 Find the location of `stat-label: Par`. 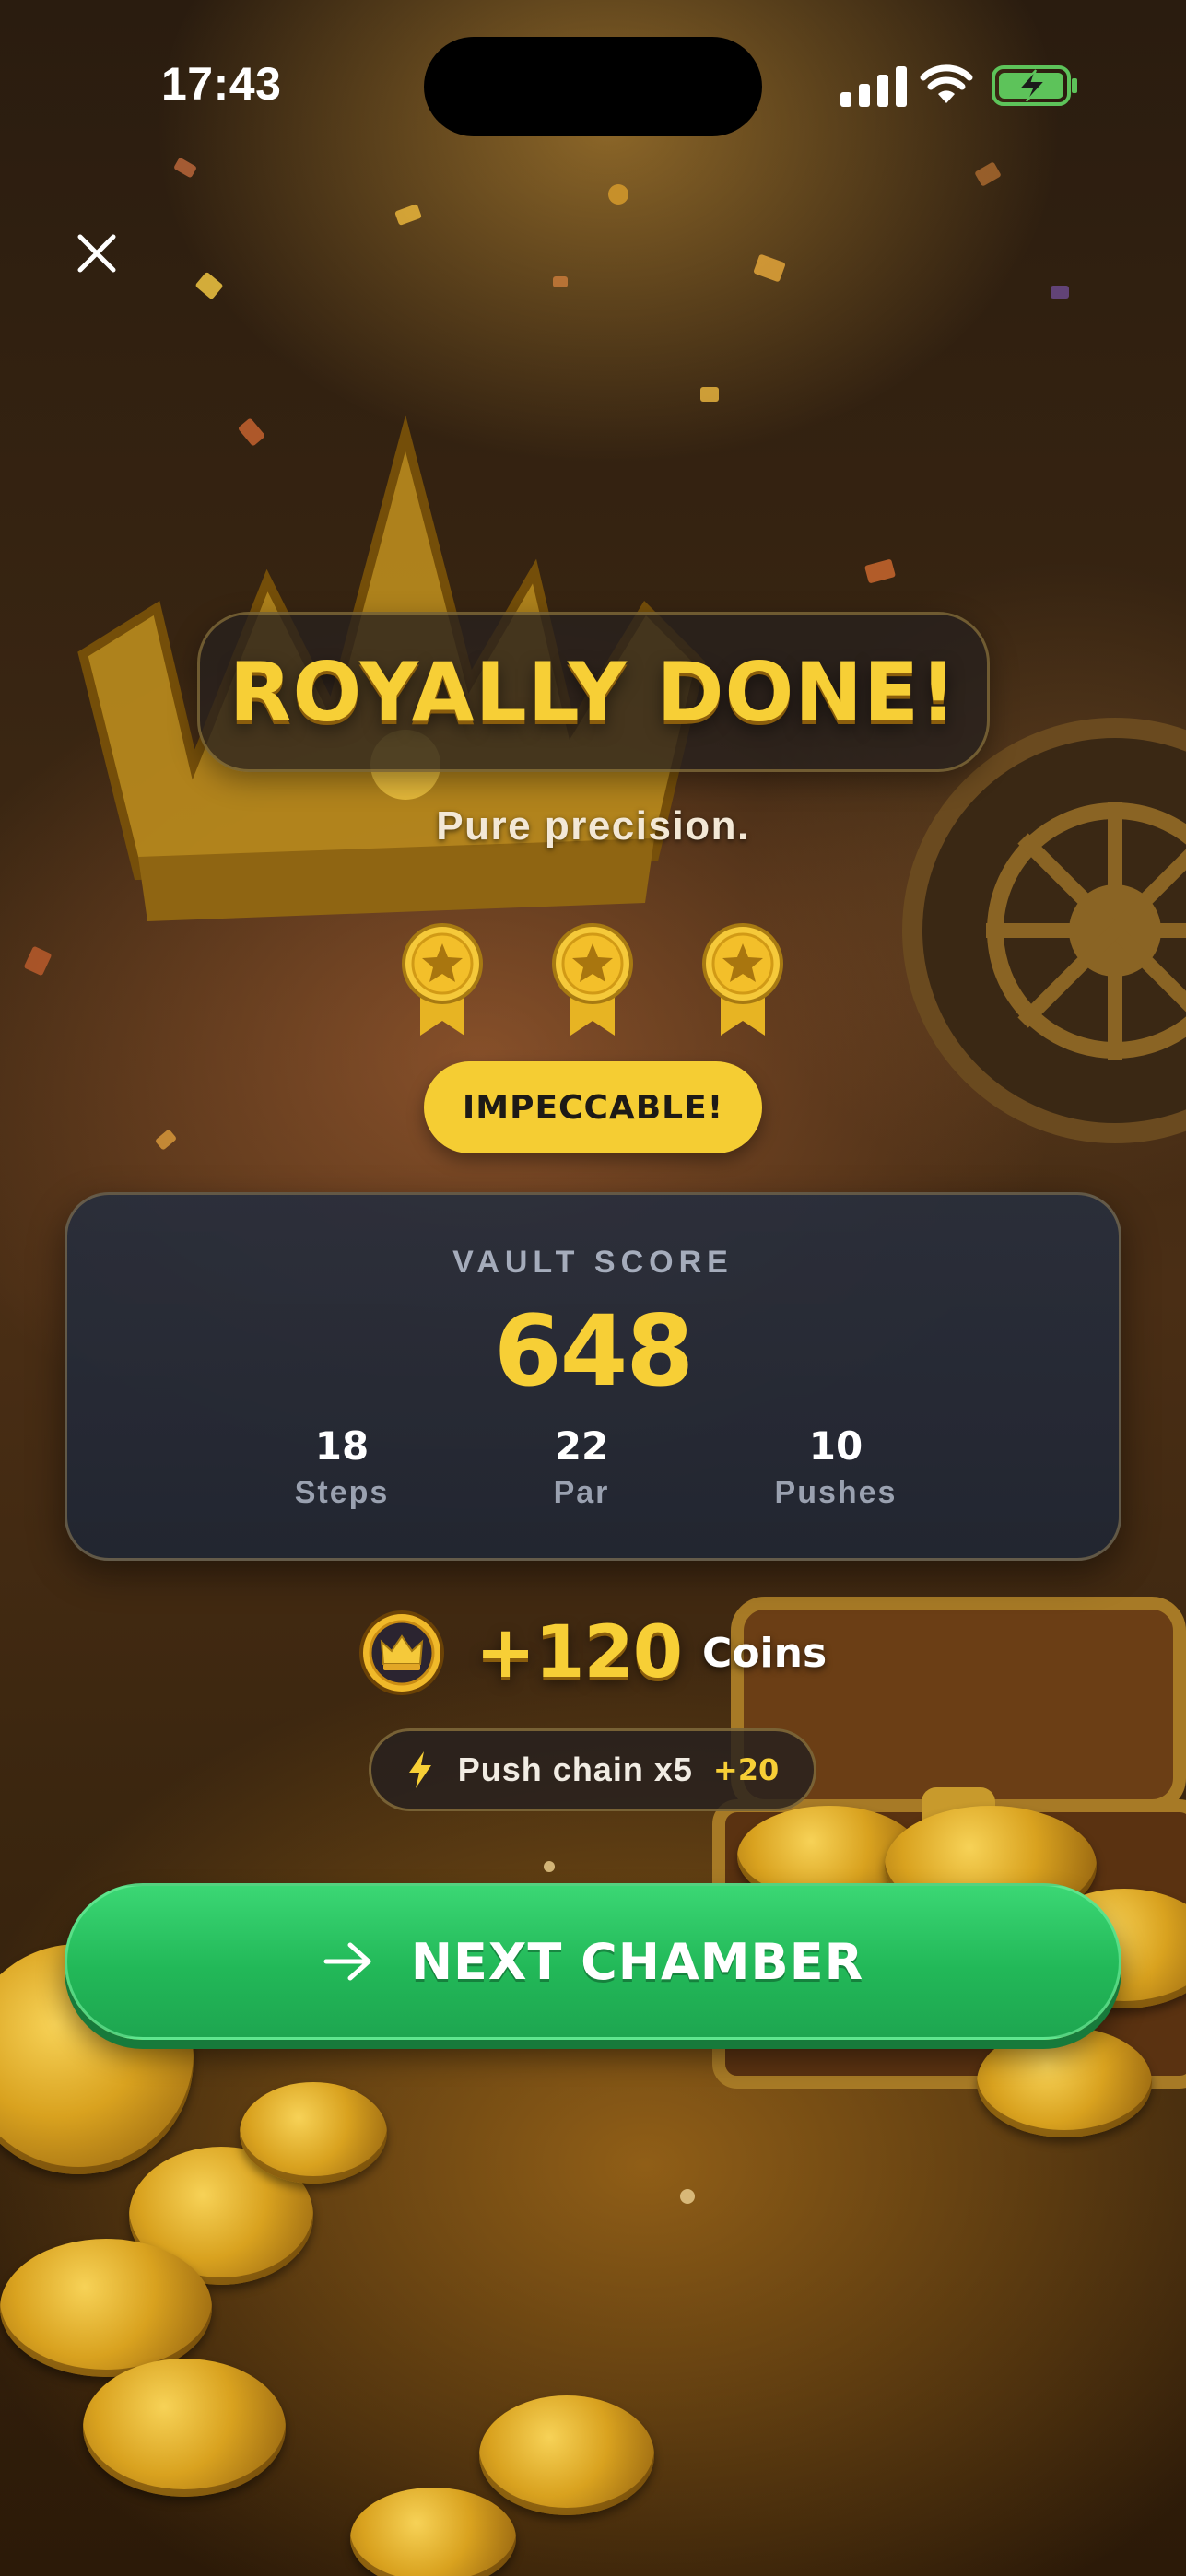

stat-label: Par is located at coordinates (581, 1493).